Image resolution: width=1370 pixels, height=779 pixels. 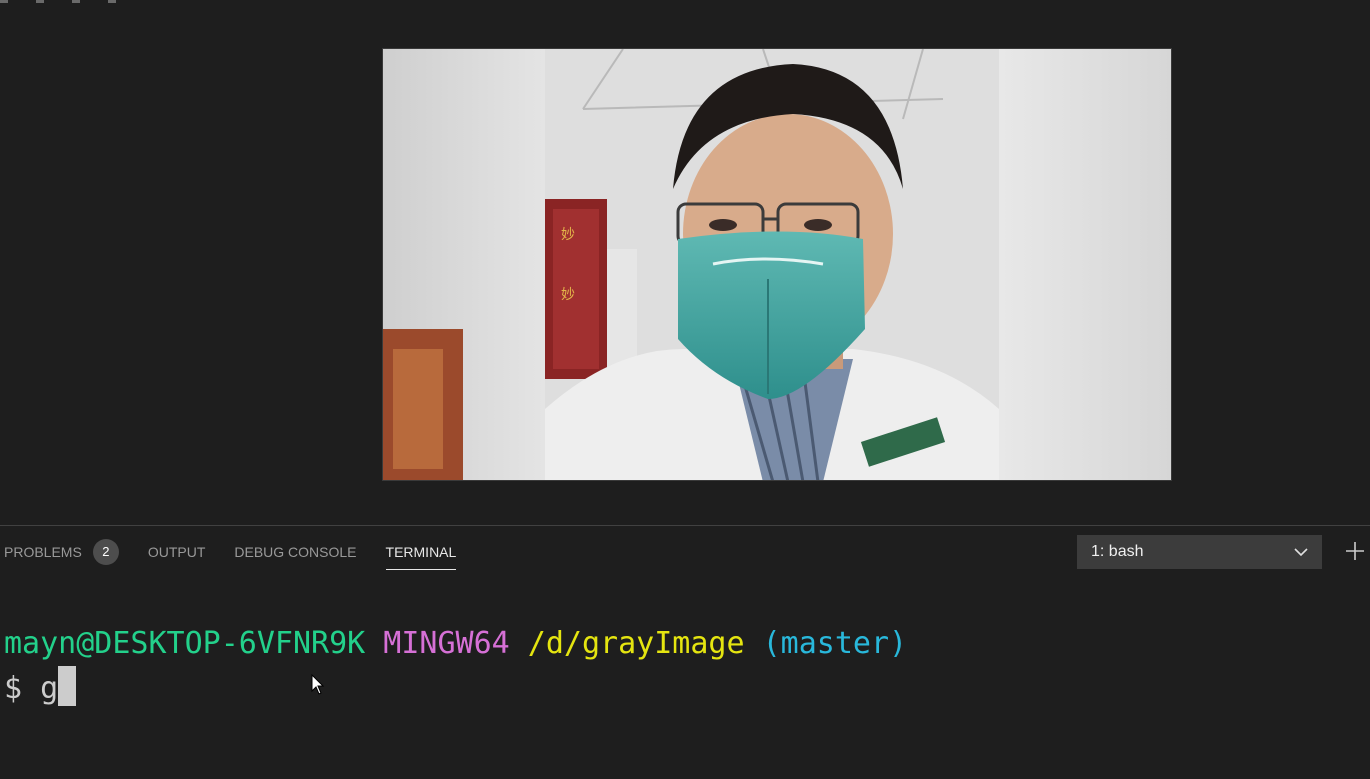 What do you see at coordinates (835, 643) in the screenshot?
I see `prompt-branch: (master)` at bounding box center [835, 643].